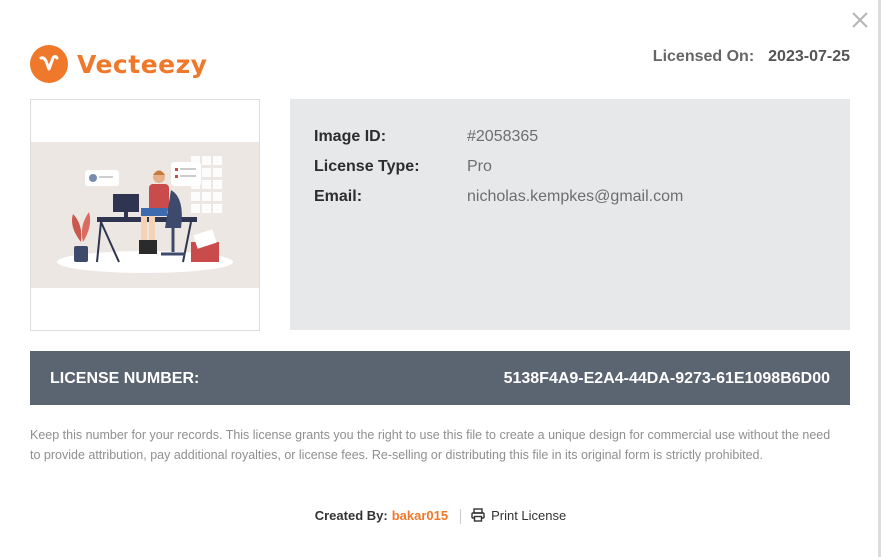  What do you see at coordinates (367, 166) in the screenshot?
I see `license-type-label: License Type:` at bounding box center [367, 166].